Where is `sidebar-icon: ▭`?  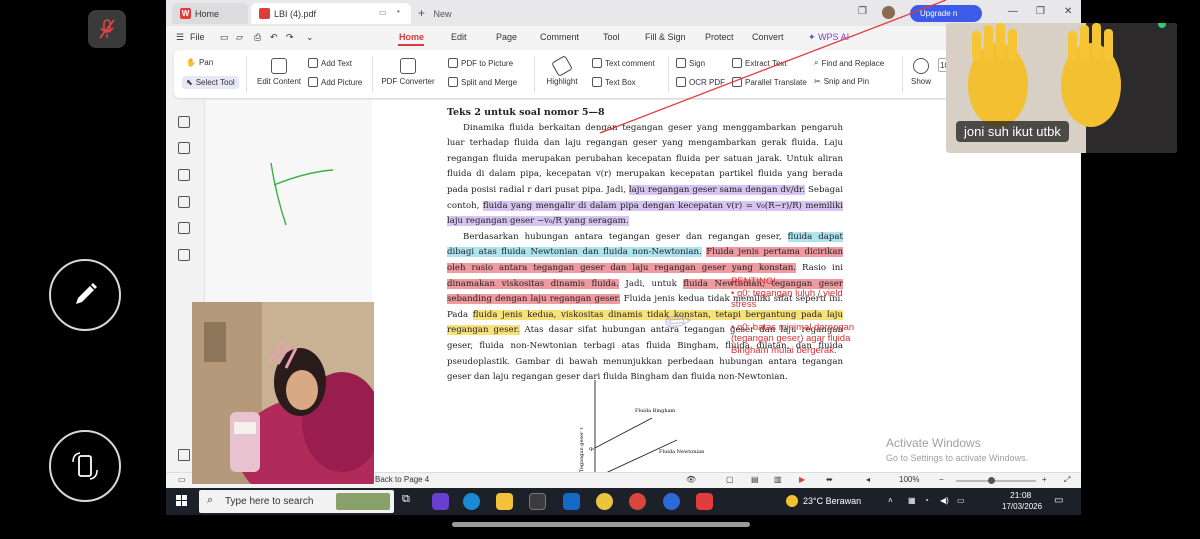 sidebar-icon: ▭ is located at coordinates (182, 479).